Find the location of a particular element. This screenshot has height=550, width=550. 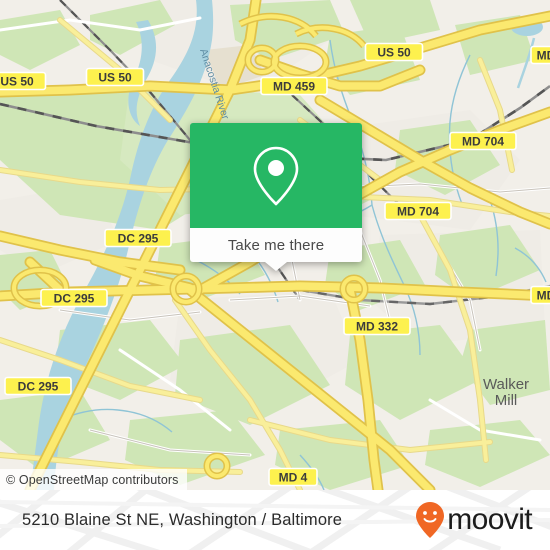

osm-attribution: © OpenStreetMap contributors is located at coordinates (93, 479).